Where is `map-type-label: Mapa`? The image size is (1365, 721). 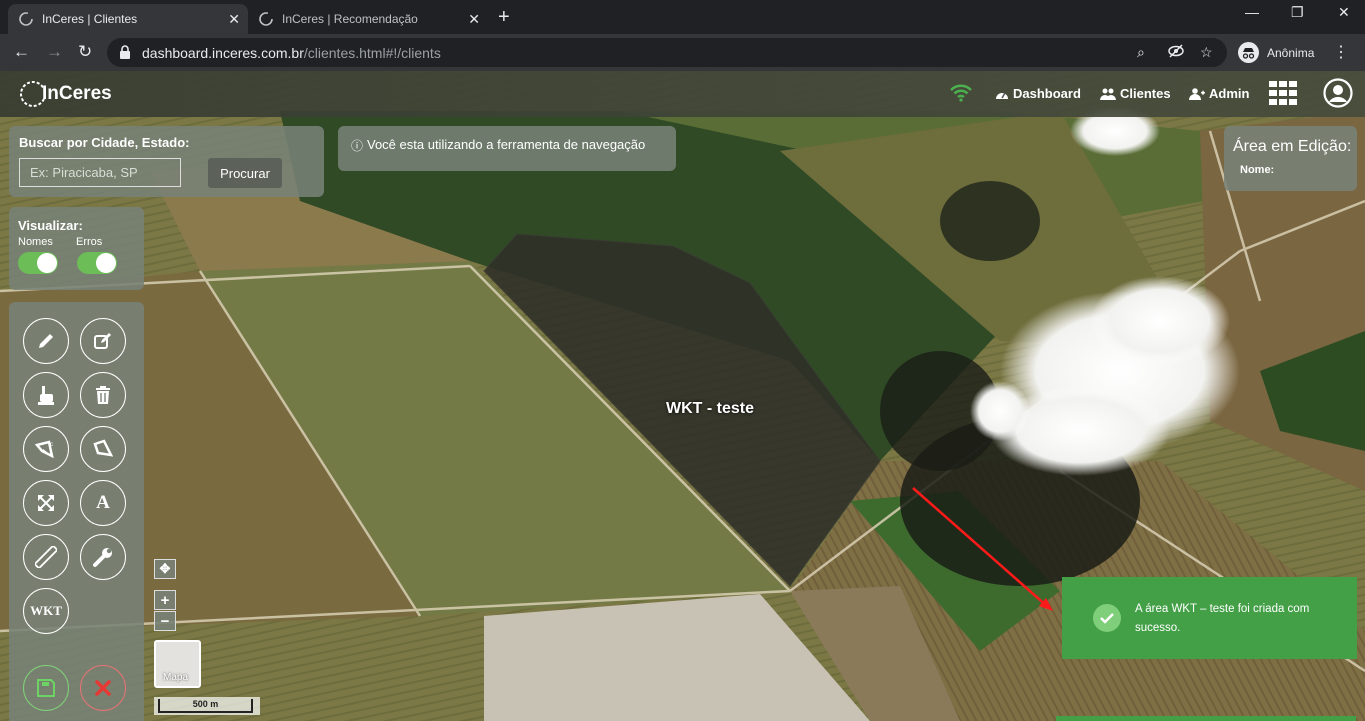
map-type-label: Mapa is located at coordinates (176, 677).